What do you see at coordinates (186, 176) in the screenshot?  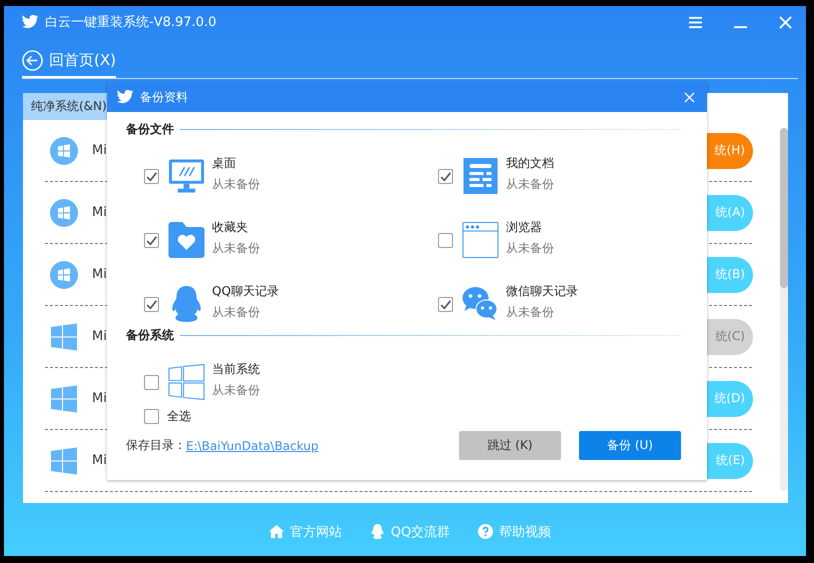 I see `monitor-icon` at bounding box center [186, 176].